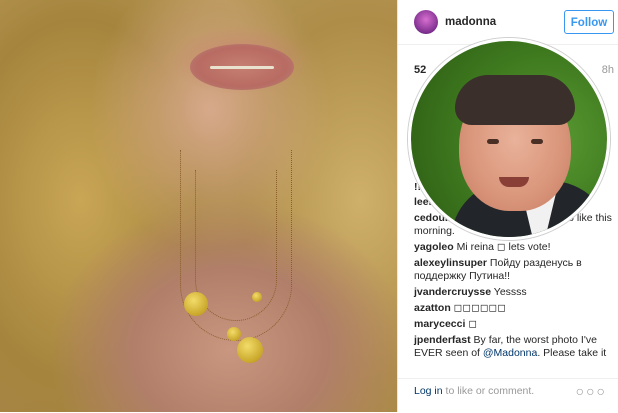  What do you see at coordinates (473, 324) in the screenshot?
I see `comment-text: ◻` at bounding box center [473, 324].